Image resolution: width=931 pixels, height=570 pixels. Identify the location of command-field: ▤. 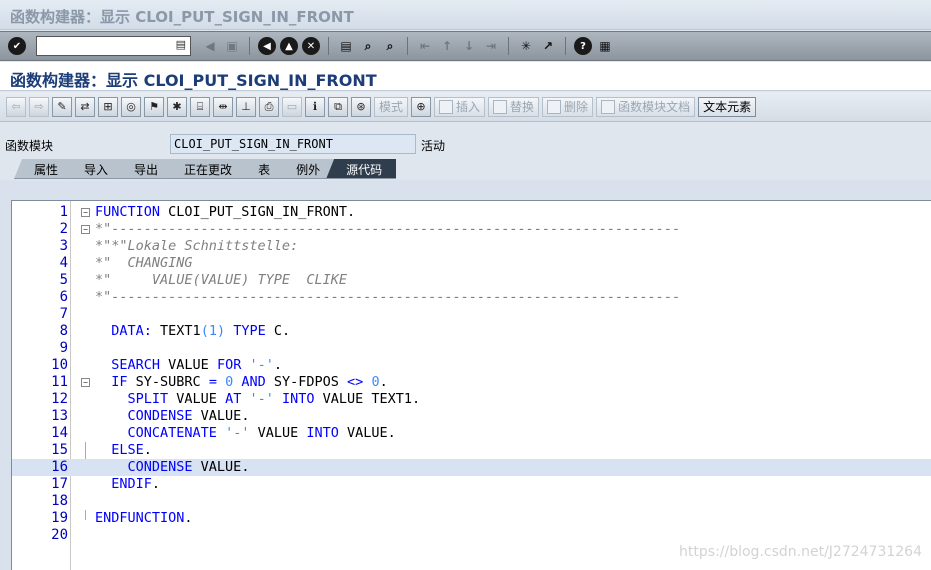
(113, 46).